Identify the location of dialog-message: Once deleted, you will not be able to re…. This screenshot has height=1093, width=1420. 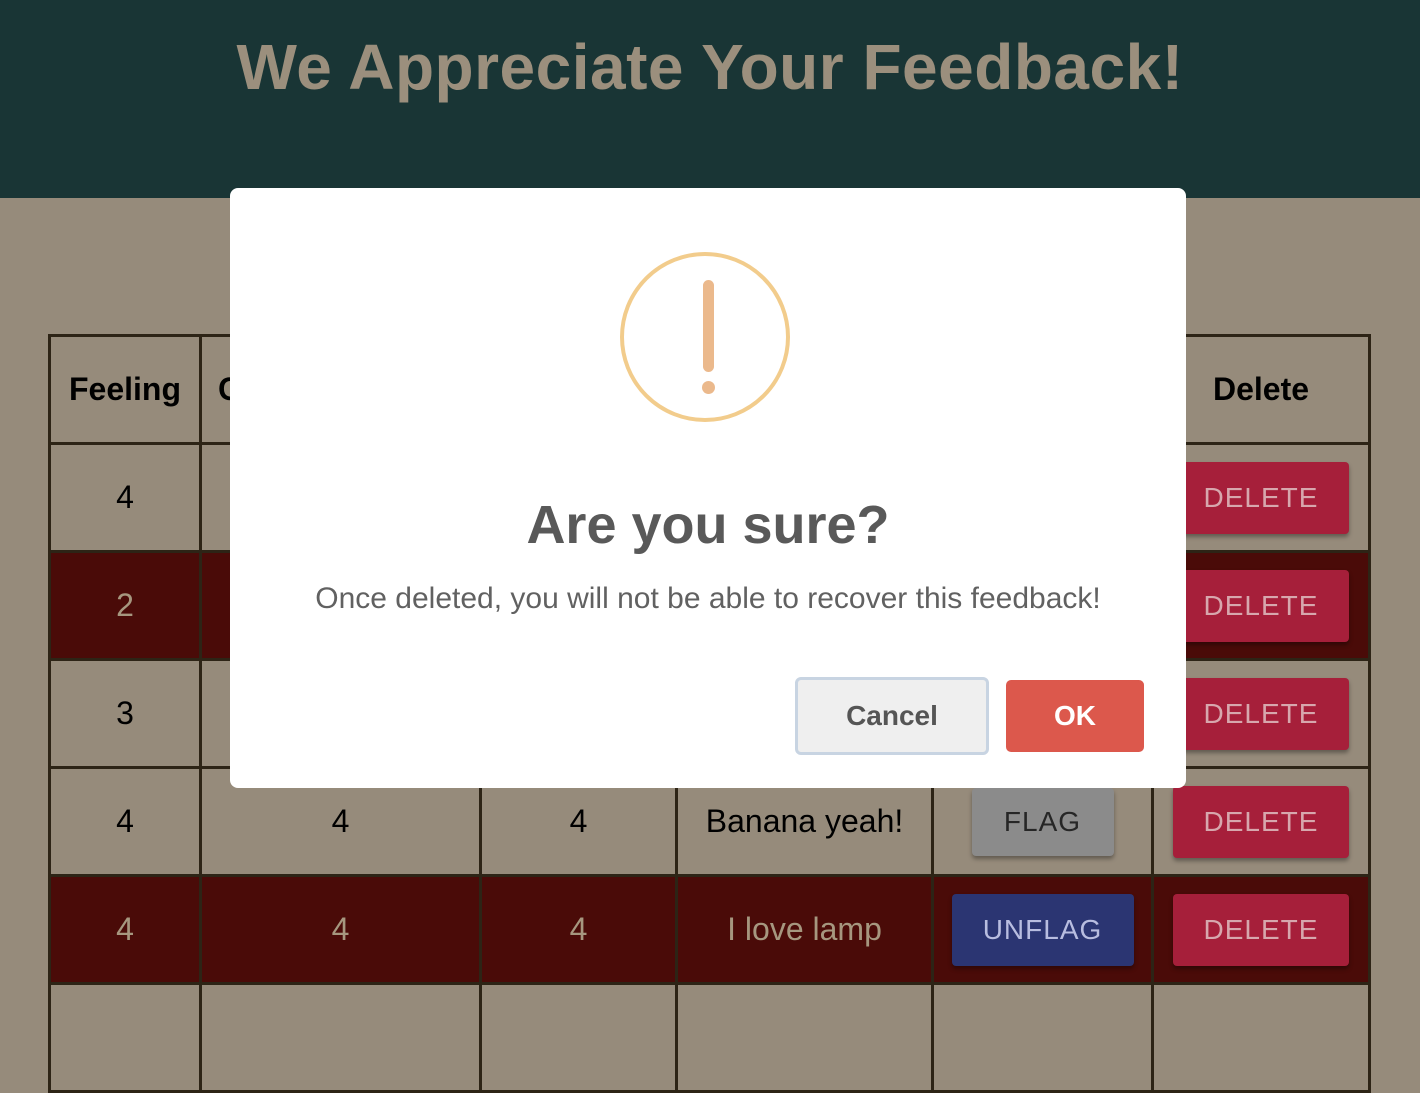
(708, 598).